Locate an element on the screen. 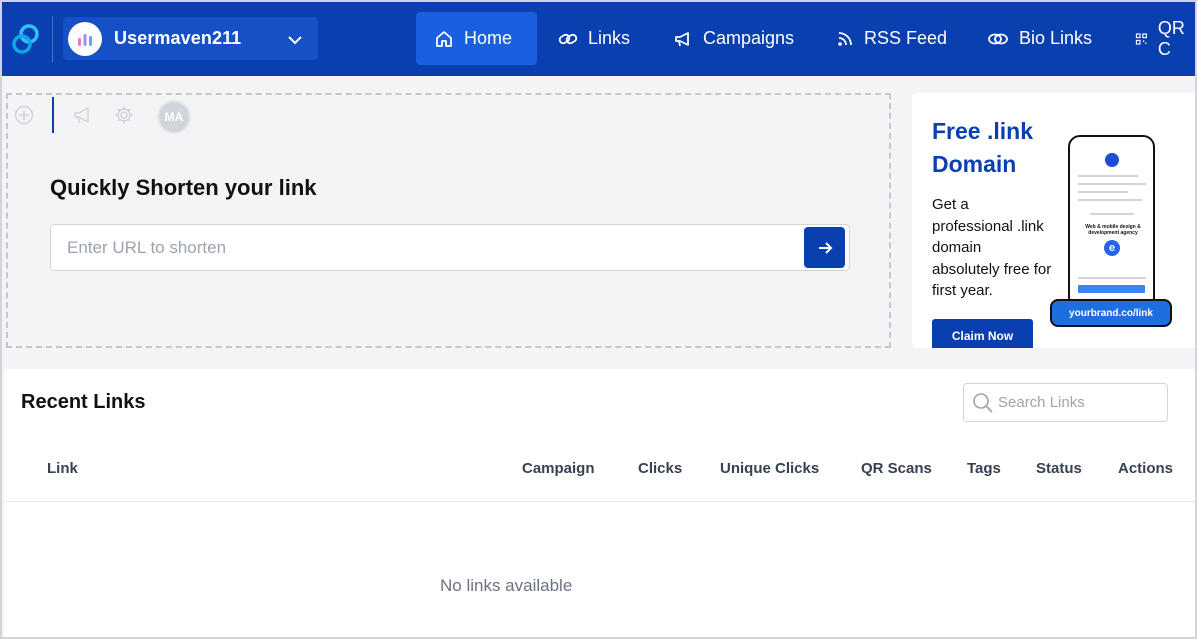 The width and height of the screenshot is (1197, 639). brand-link-pill: yourbrand.co/link is located at coordinates (1111, 313).